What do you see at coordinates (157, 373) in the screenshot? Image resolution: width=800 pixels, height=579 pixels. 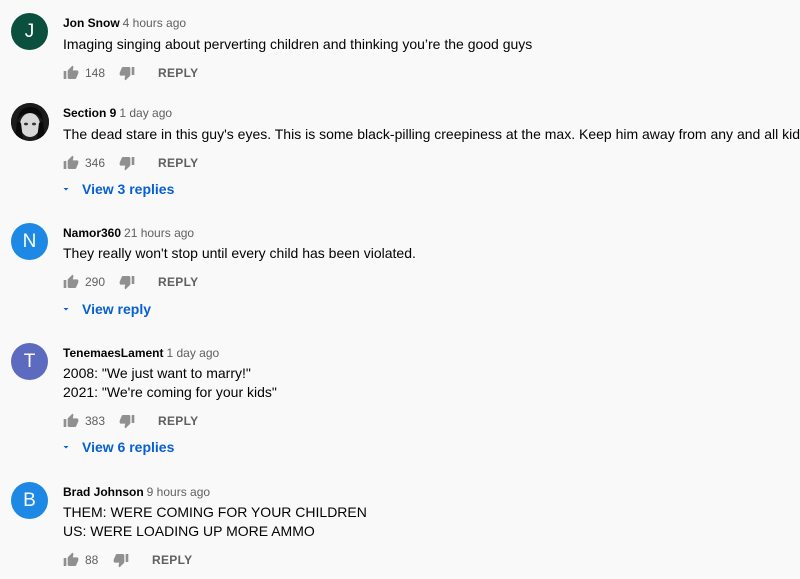 I see `comment-line: 2008: "We just want to marry!"` at bounding box center [157, 373].